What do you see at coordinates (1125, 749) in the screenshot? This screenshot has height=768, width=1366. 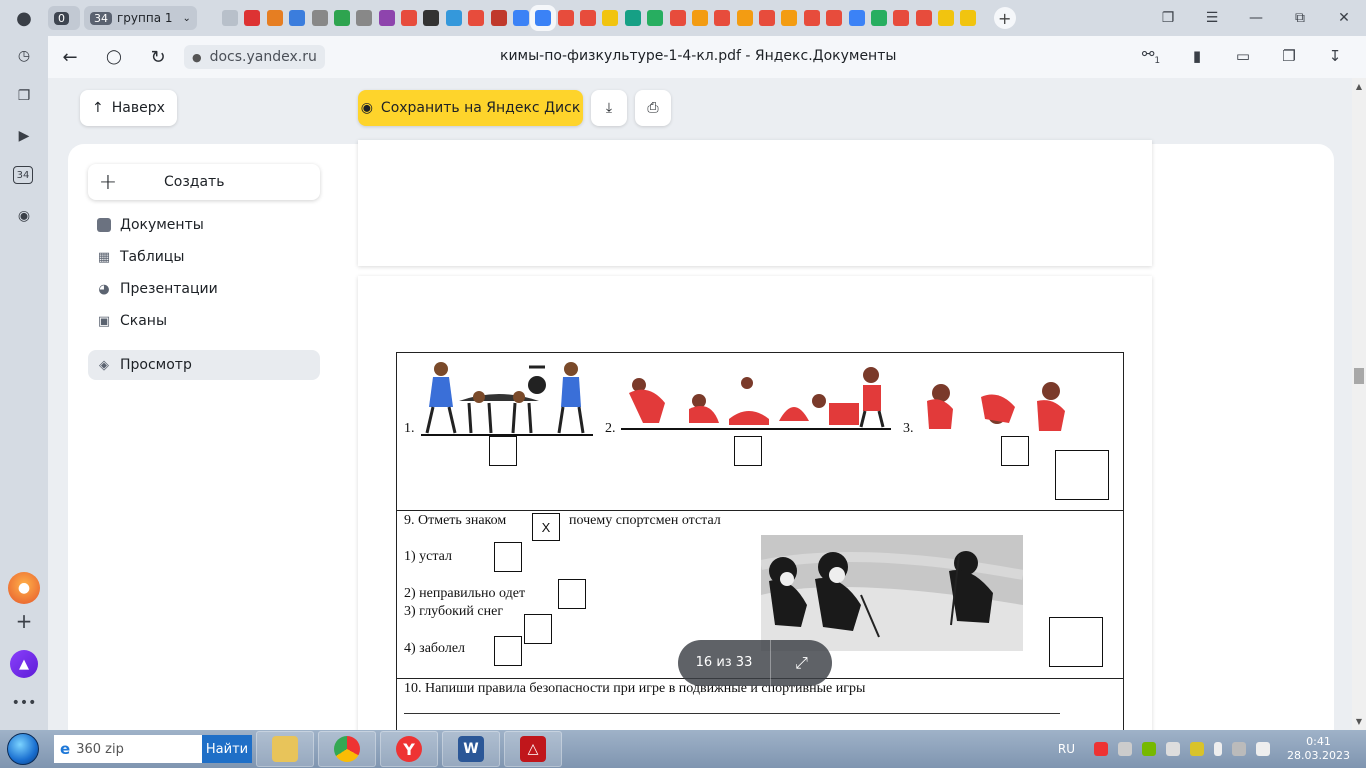 I see `network-tray-icon` at bounding box center [1125, 749].